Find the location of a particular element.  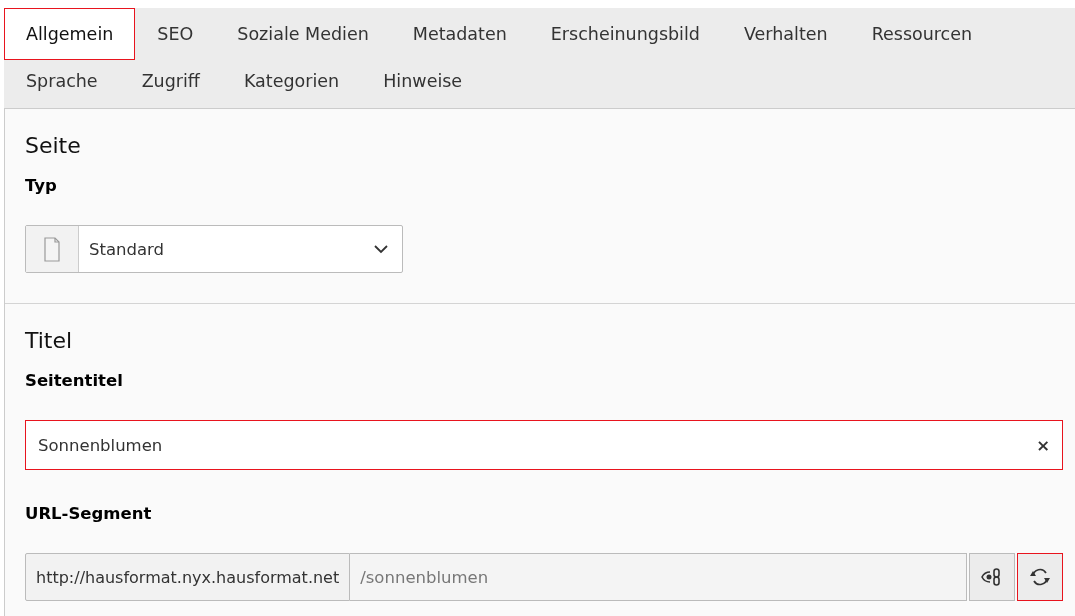

select-value: Standard is located at coordinates (127, 249).